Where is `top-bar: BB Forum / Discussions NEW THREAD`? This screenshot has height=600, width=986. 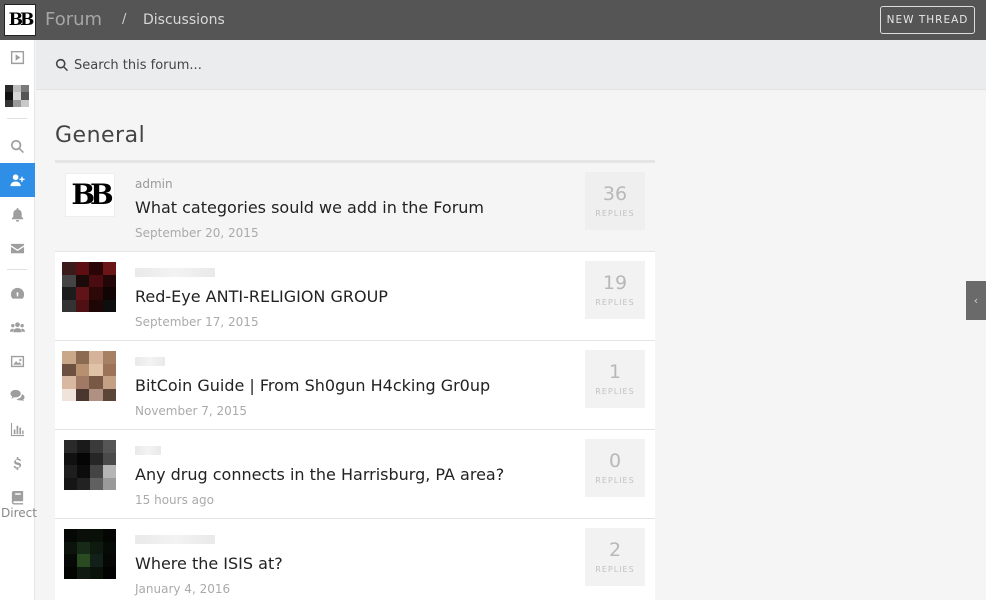 top-bar: BB Forum / Discussions NEW THREAD is located at coordinates (493, 20).